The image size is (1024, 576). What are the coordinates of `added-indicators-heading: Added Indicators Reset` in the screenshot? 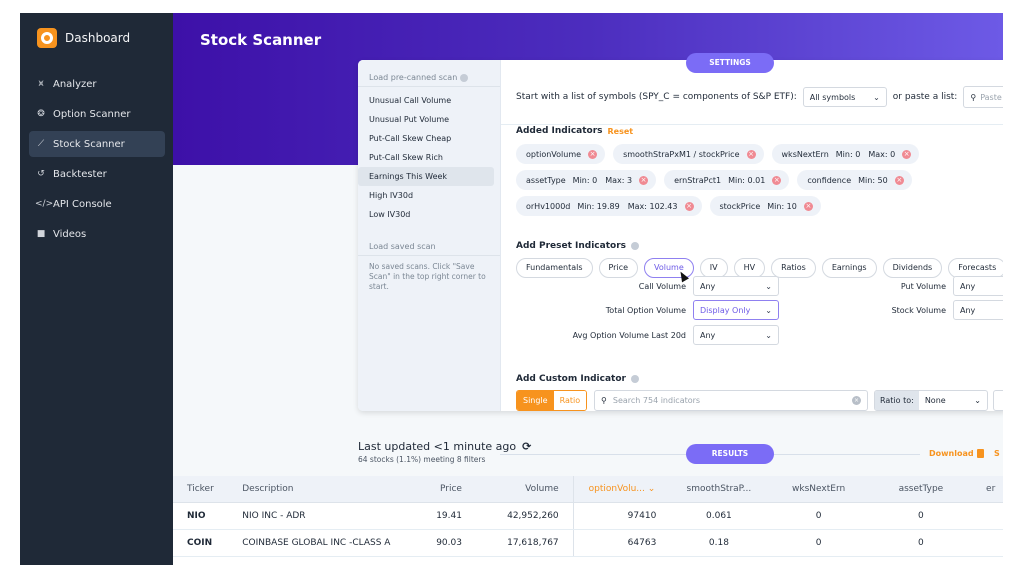 It's located at (574, 131).